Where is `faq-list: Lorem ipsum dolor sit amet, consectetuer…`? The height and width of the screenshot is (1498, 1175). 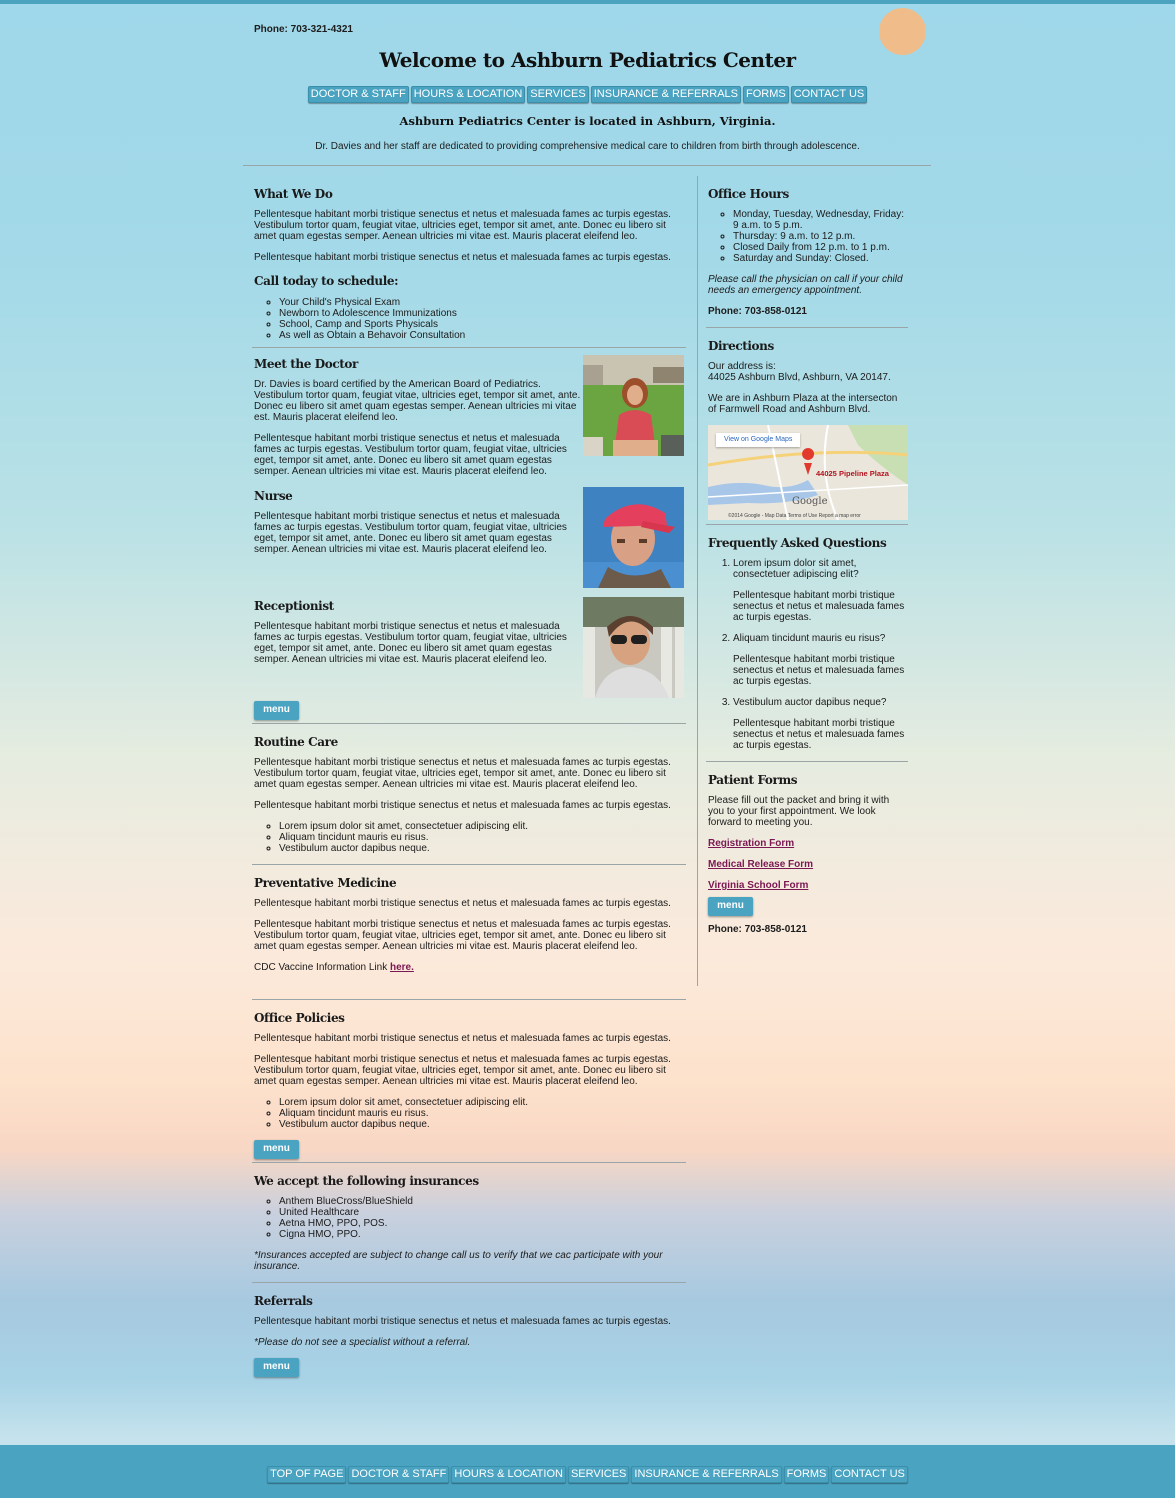 faq-list: Lorem ipsum dolor sit amet, consectetuer… is located at coordinates (808, 654).